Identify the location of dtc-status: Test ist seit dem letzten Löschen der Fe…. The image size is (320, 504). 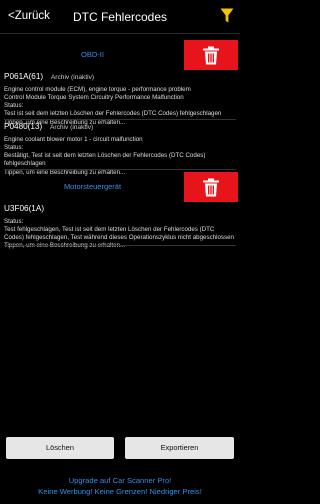
(113, 114).